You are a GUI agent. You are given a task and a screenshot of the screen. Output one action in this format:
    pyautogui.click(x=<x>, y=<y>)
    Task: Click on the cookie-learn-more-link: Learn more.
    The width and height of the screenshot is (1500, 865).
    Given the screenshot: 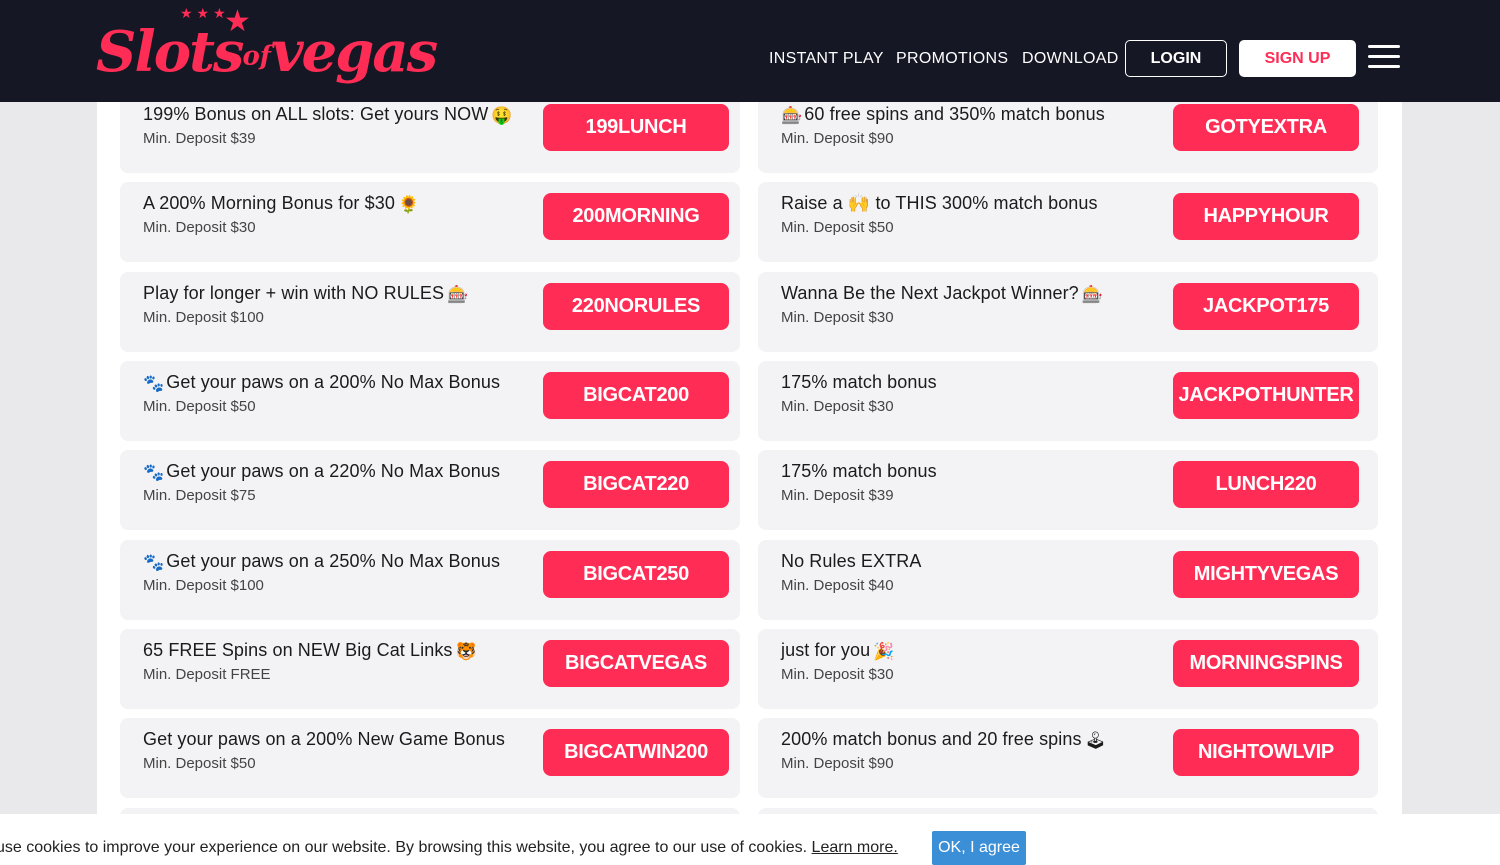 What is the action you would take?
    pyautogui.click(x=855, y=847)
    